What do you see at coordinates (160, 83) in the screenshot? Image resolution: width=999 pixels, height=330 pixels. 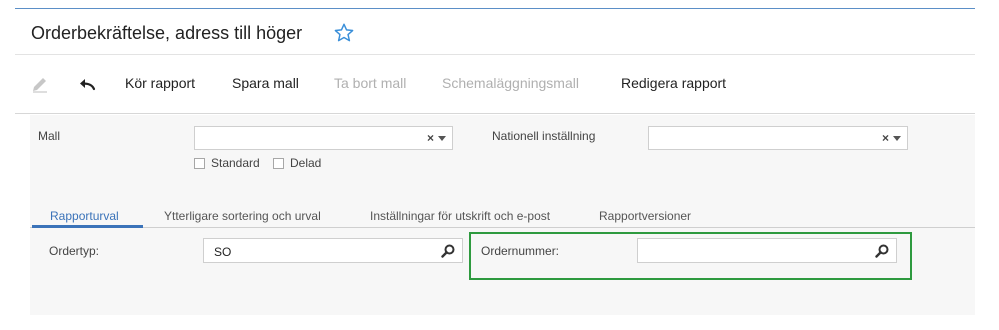 I see `run-report-button: Kör rapport` at bounding box center [160, 83].